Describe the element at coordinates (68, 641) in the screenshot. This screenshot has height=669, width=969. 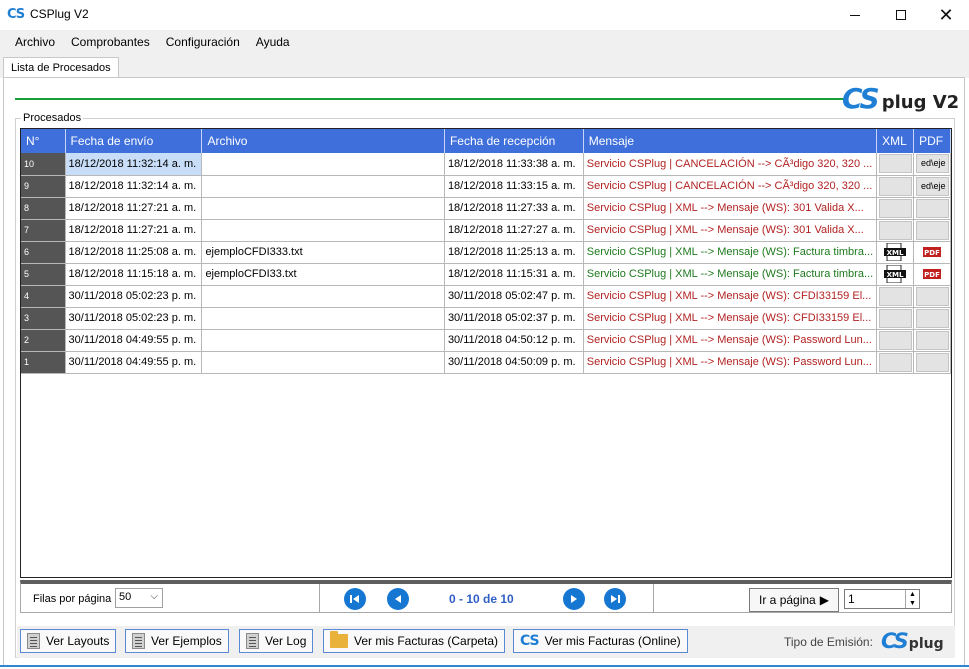
I see `ver-layouts-button: Ver Layouts` at that location.